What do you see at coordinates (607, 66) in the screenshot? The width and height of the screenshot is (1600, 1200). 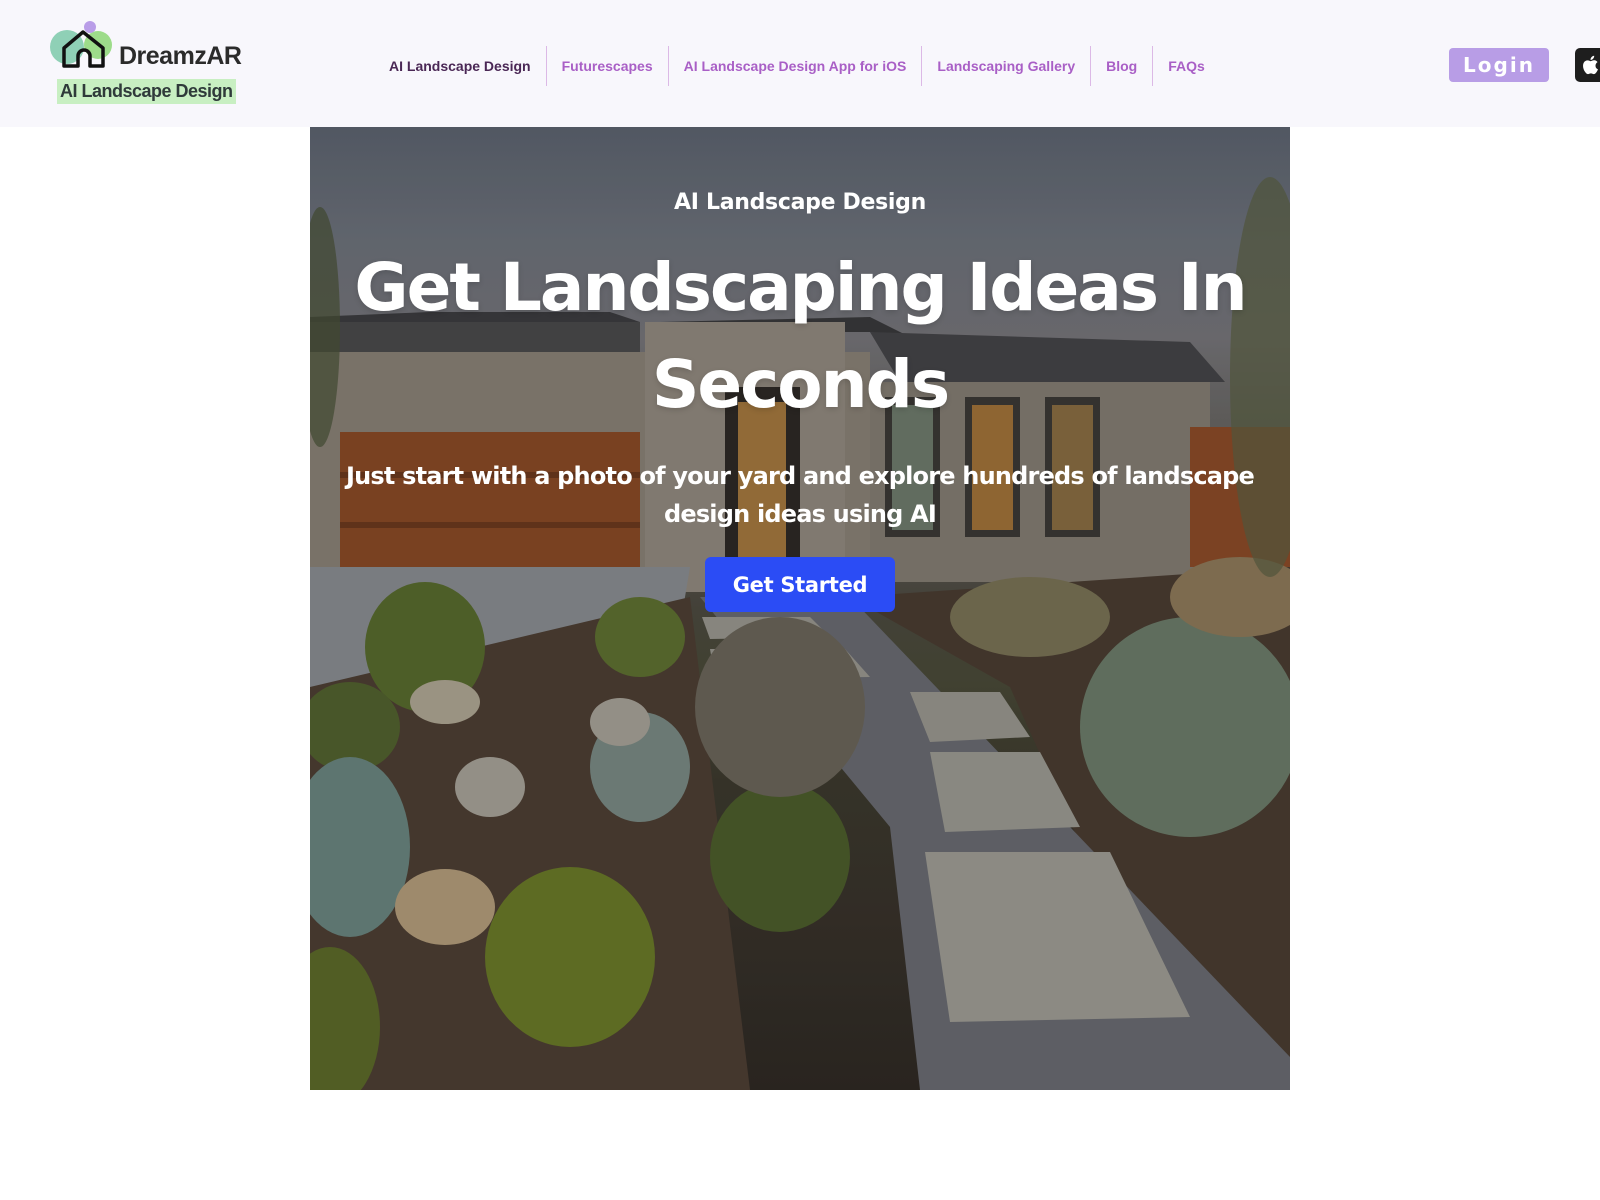 I see `nav-futurescapes: Futurescapes` at bounding box center [607, 66].